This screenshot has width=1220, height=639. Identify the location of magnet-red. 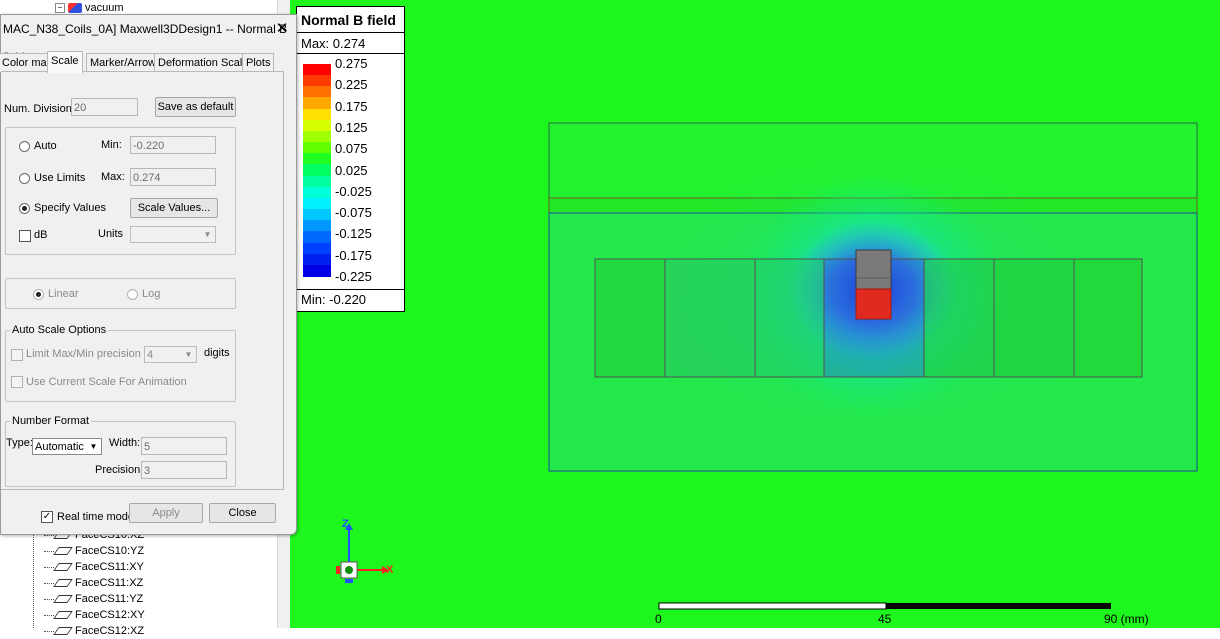
(873, 304).